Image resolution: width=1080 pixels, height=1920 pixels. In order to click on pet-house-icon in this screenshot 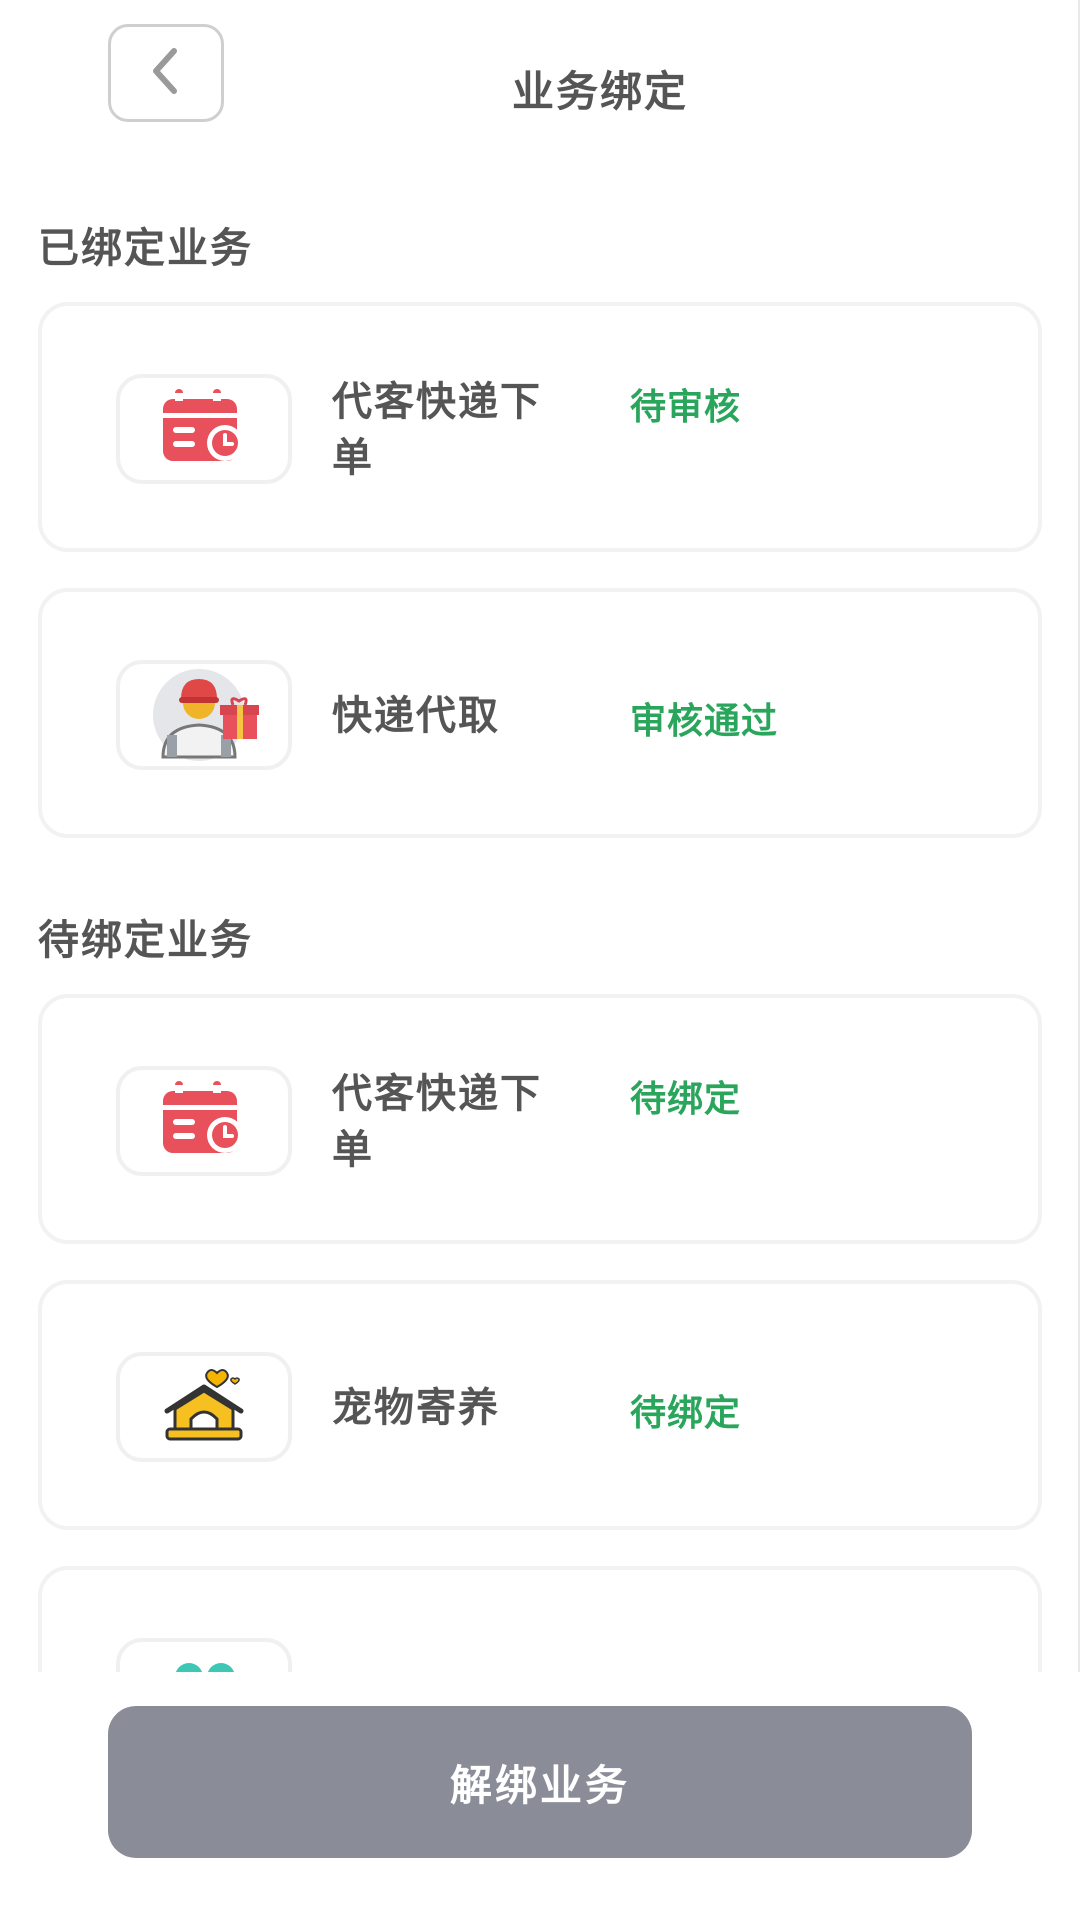, I will do `click(204, 1407)`.